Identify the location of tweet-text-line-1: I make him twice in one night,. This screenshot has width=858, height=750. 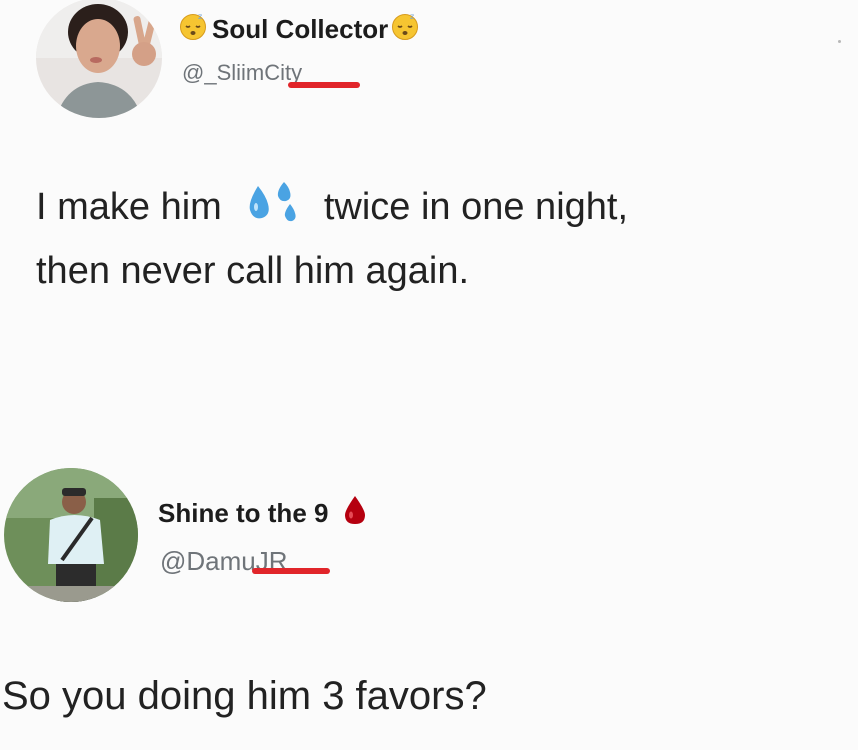
(332, 207).